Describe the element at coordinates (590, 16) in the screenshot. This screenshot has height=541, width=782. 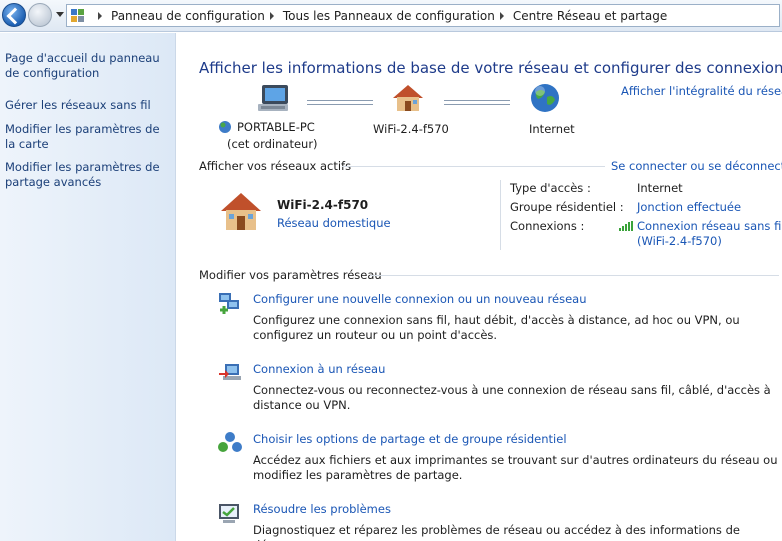
I see `breadcrumb-item-network-center: Centre Réseau et partage` at that location.